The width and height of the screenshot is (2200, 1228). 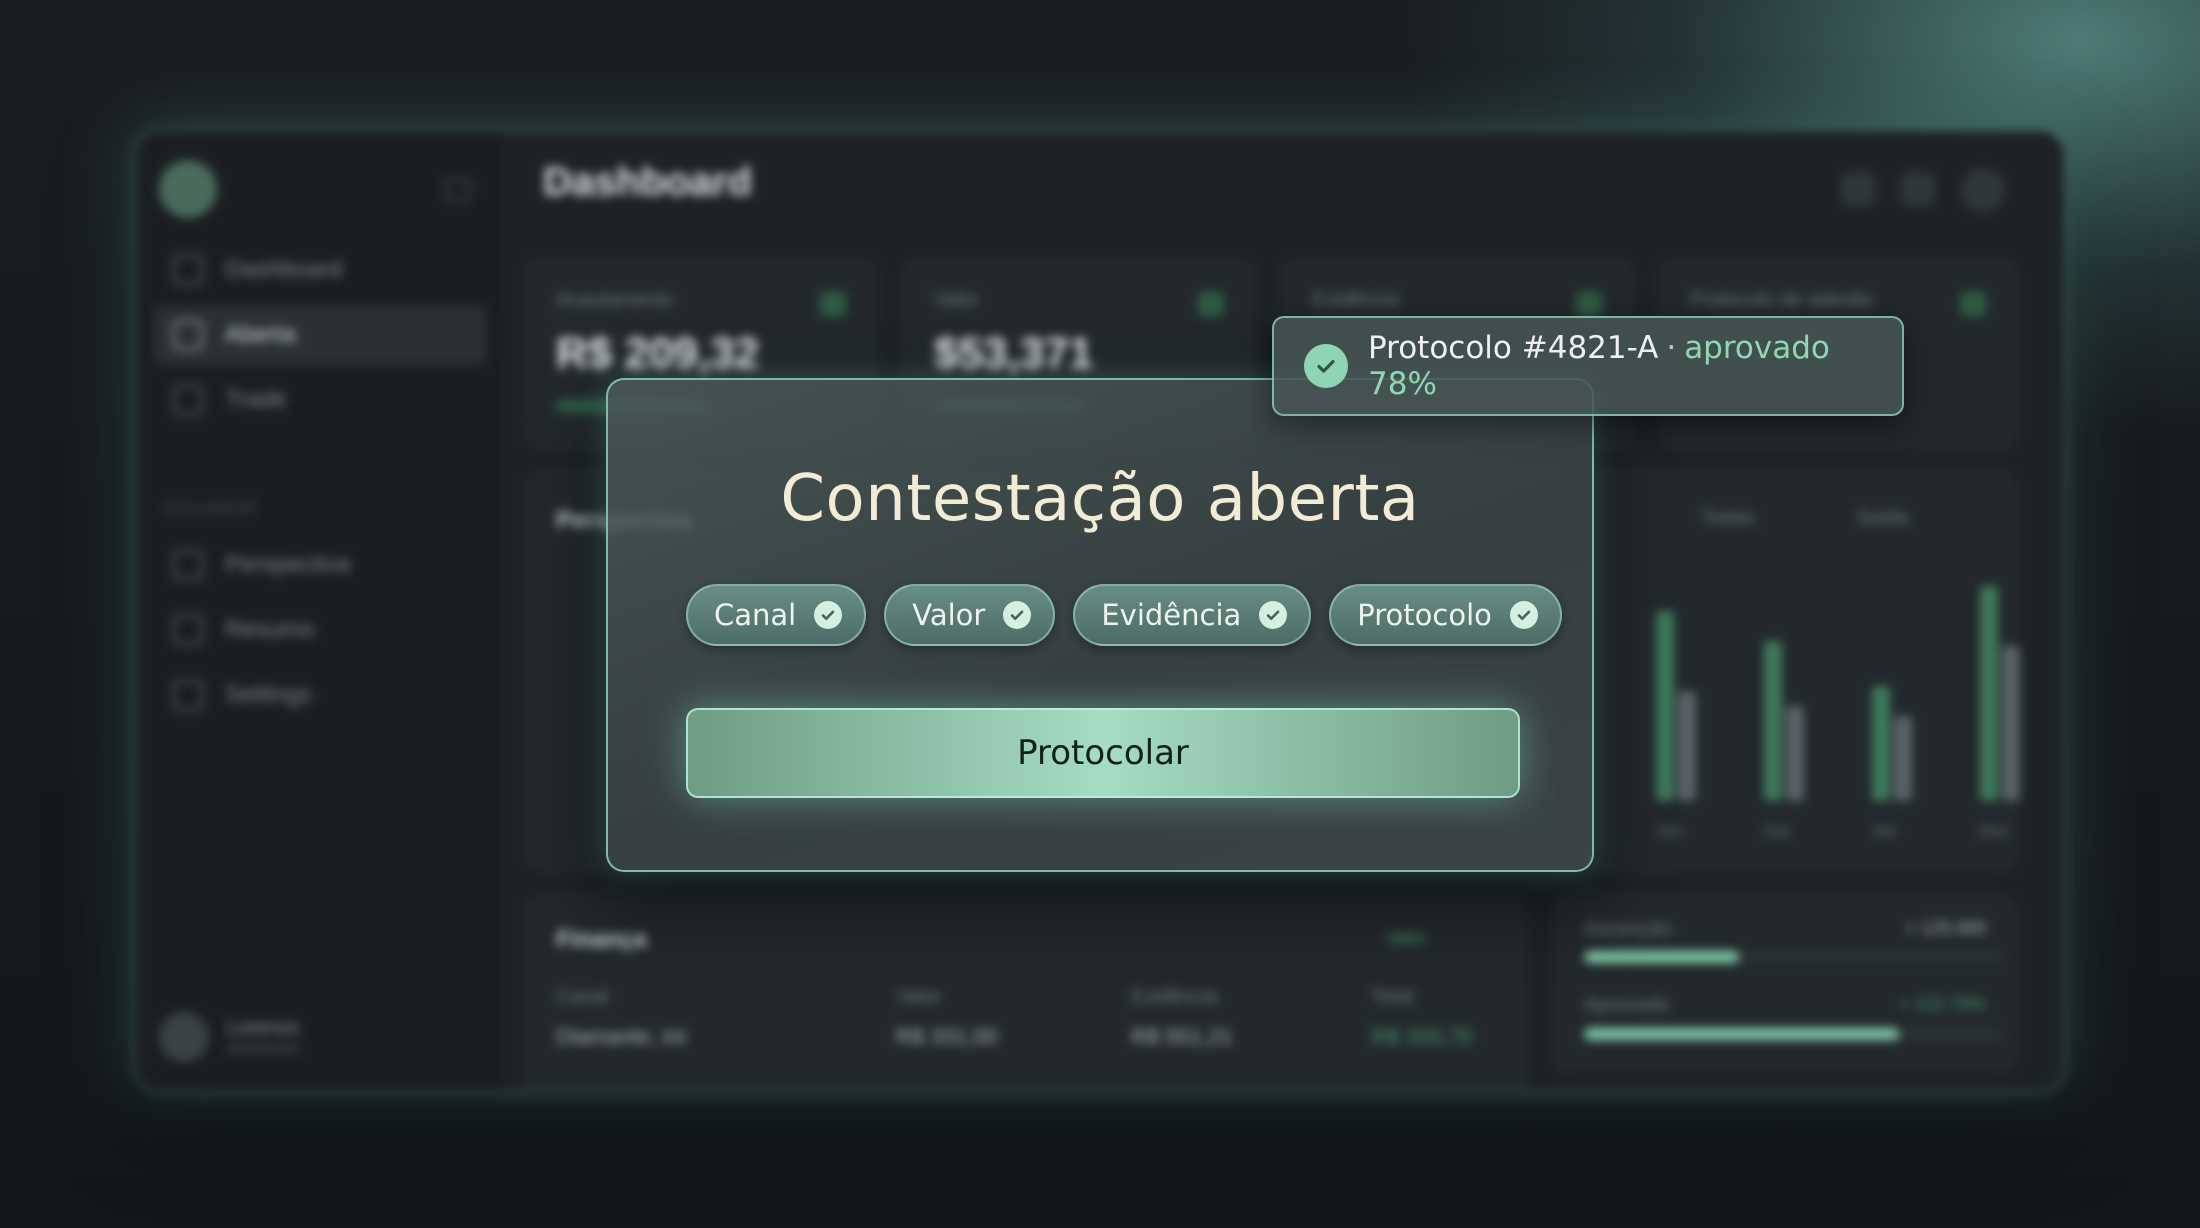 What do you see at coordinates (188, 695) in the screenshot?
I see `gear-icon` at bounding box center [188, 695].